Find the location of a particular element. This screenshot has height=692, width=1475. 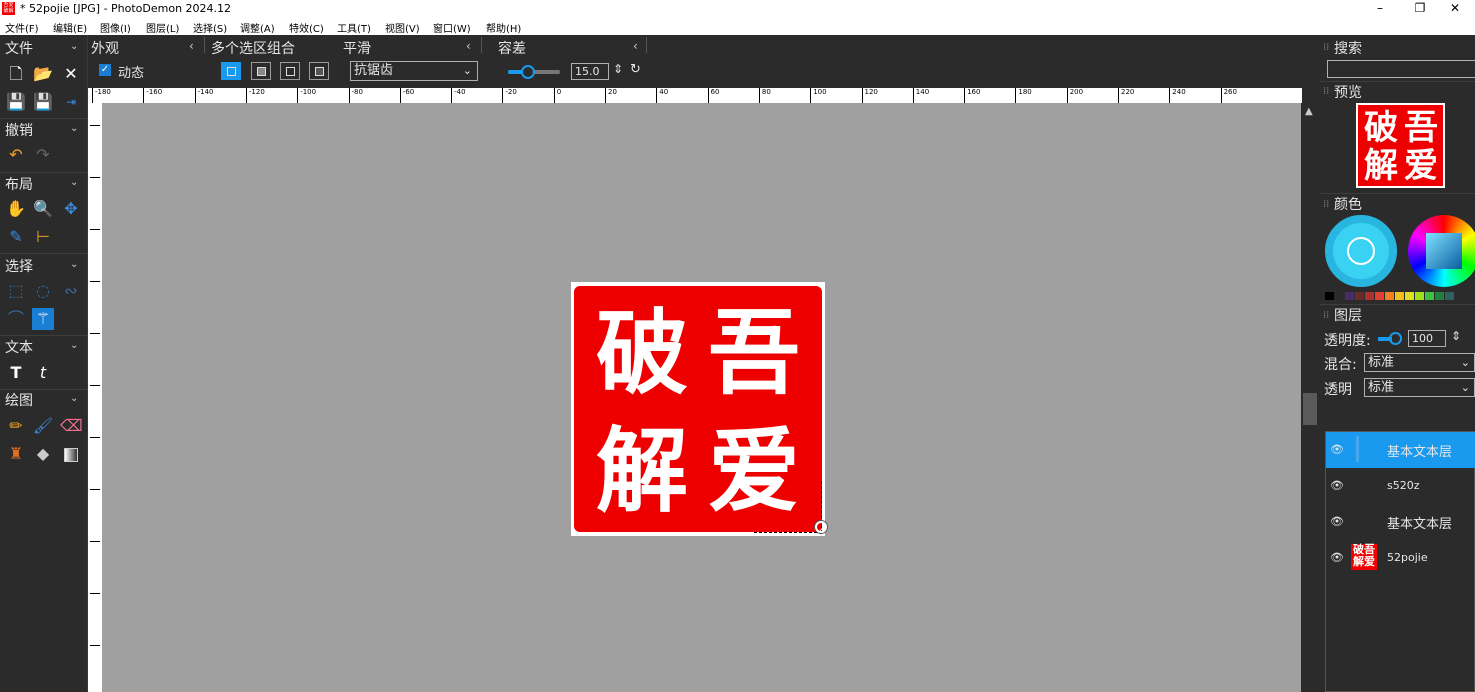

menu-window: 窗口(W) is located at coordinates (452, 27).